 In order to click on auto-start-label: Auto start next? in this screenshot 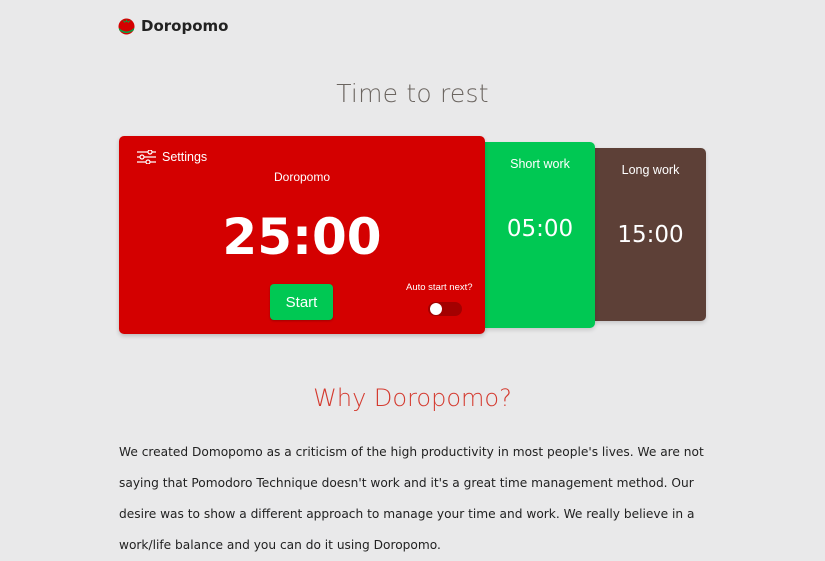, I will do `click(439, 287)`.